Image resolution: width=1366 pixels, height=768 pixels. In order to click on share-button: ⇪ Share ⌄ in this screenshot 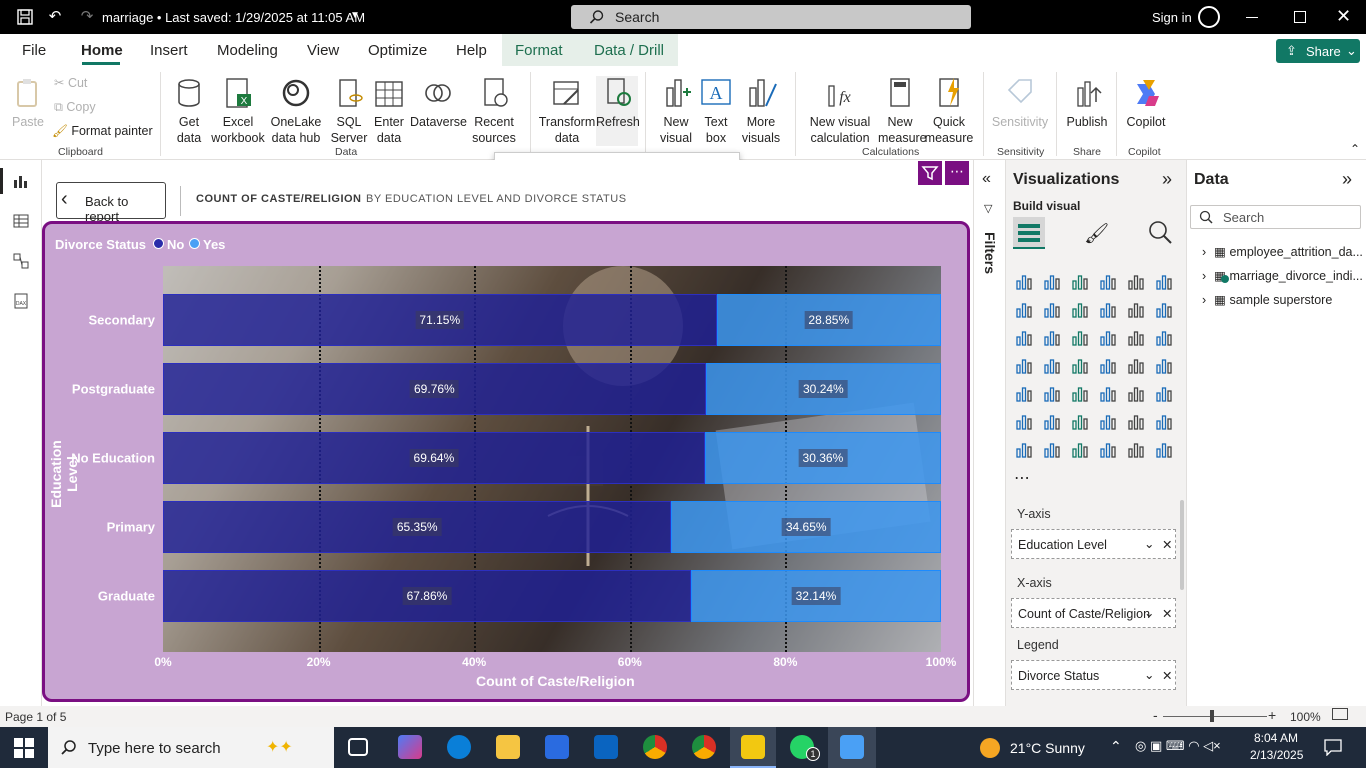, I will do `click(1318, 51)`.